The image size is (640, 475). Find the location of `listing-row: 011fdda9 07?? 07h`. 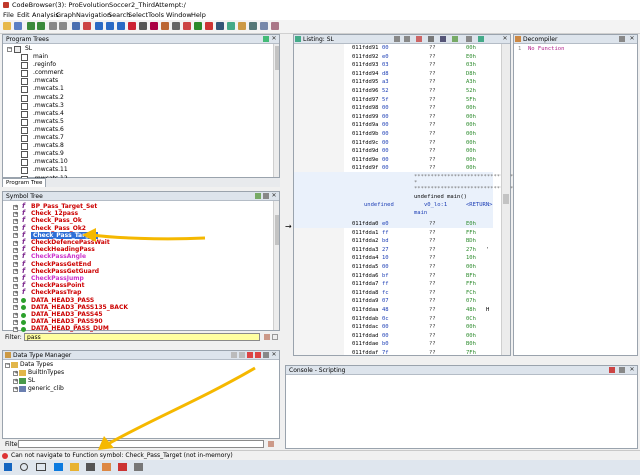

listing-row: 011fdda9 07?? 07h is located at coordinates (393, 301).